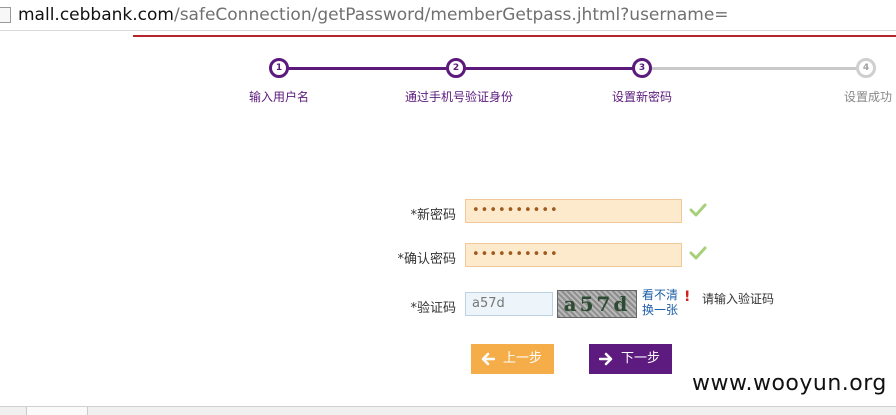 This screenshot has width=896, height=415. What do you see at coordinates (866, 68) in the screenshot?
I see `step-4-number: 4` at bounding box center [866, 68].